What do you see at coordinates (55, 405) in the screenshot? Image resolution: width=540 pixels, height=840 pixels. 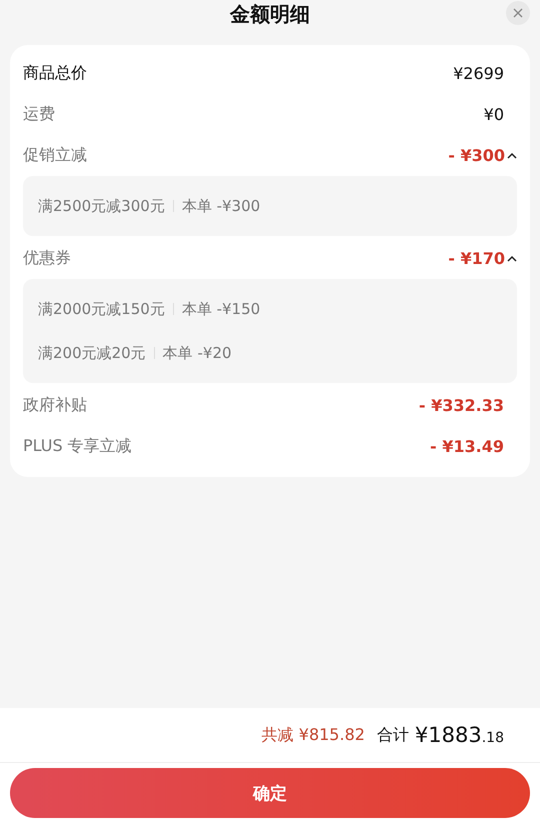 I see `price-label: 政府补贴` at bounding box center [55, 405].